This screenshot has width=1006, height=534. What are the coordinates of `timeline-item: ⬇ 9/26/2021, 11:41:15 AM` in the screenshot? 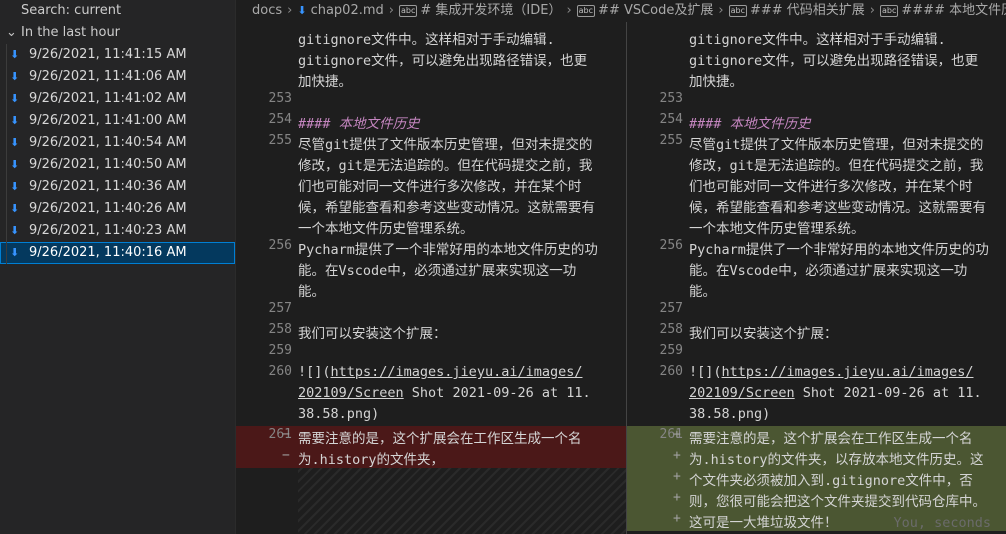 It's located at (117, 55).